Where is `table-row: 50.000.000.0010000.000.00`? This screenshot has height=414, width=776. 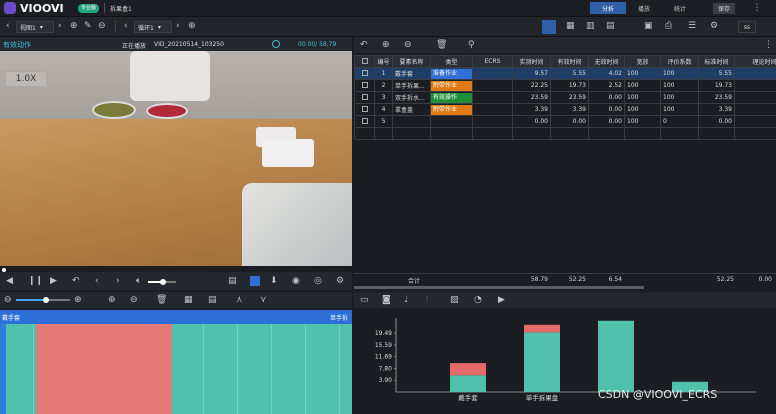 table-row: 50.000.000.0010000.000.00 is located at coordinates (565, 121).